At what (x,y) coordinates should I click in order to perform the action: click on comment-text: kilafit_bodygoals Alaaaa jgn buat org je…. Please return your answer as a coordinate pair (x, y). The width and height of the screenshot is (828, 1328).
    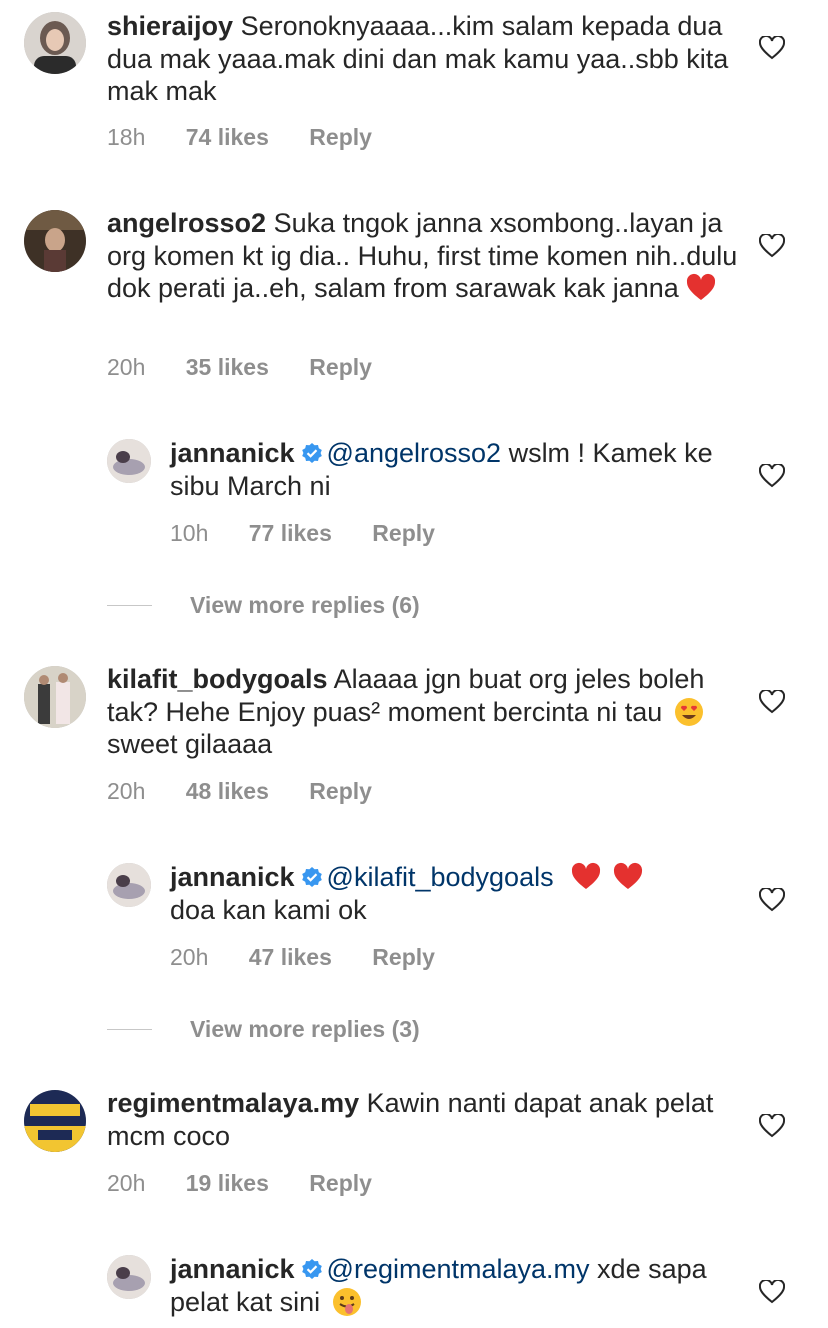
    Looking at the image, I should click on (427, 712).